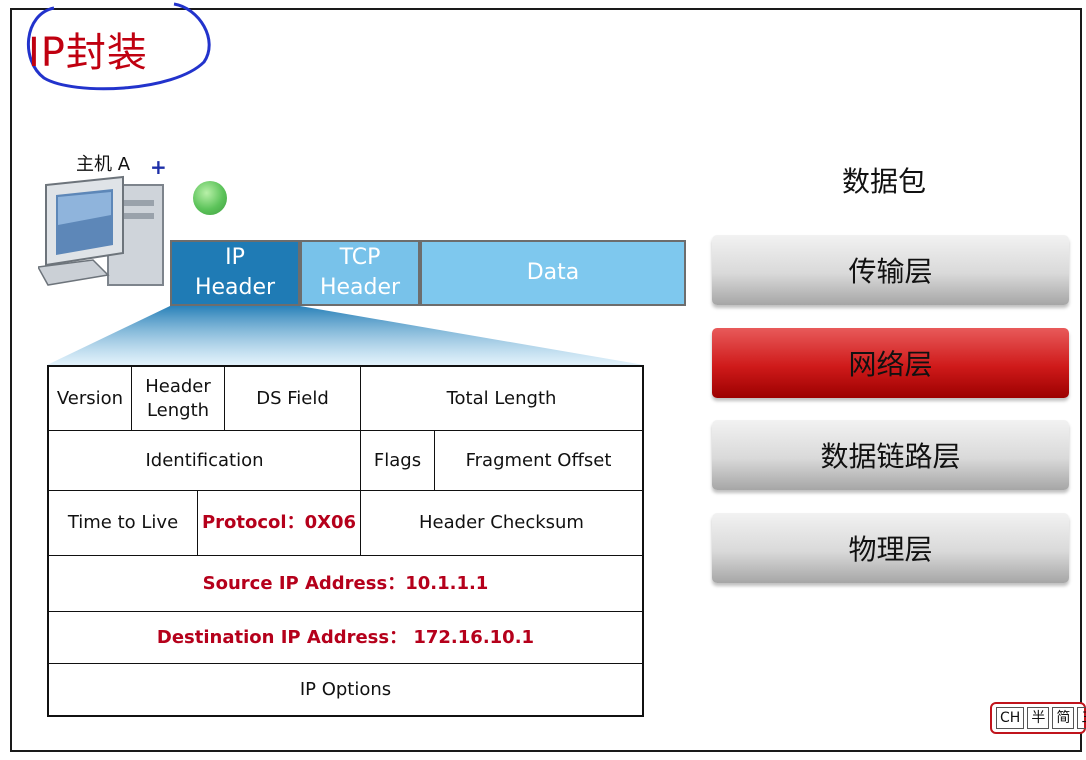 This screenshot has height=760, width=1086. I want to click on source-ip-cell: Source IP Address：10.1.1.1, so click(345, 584).